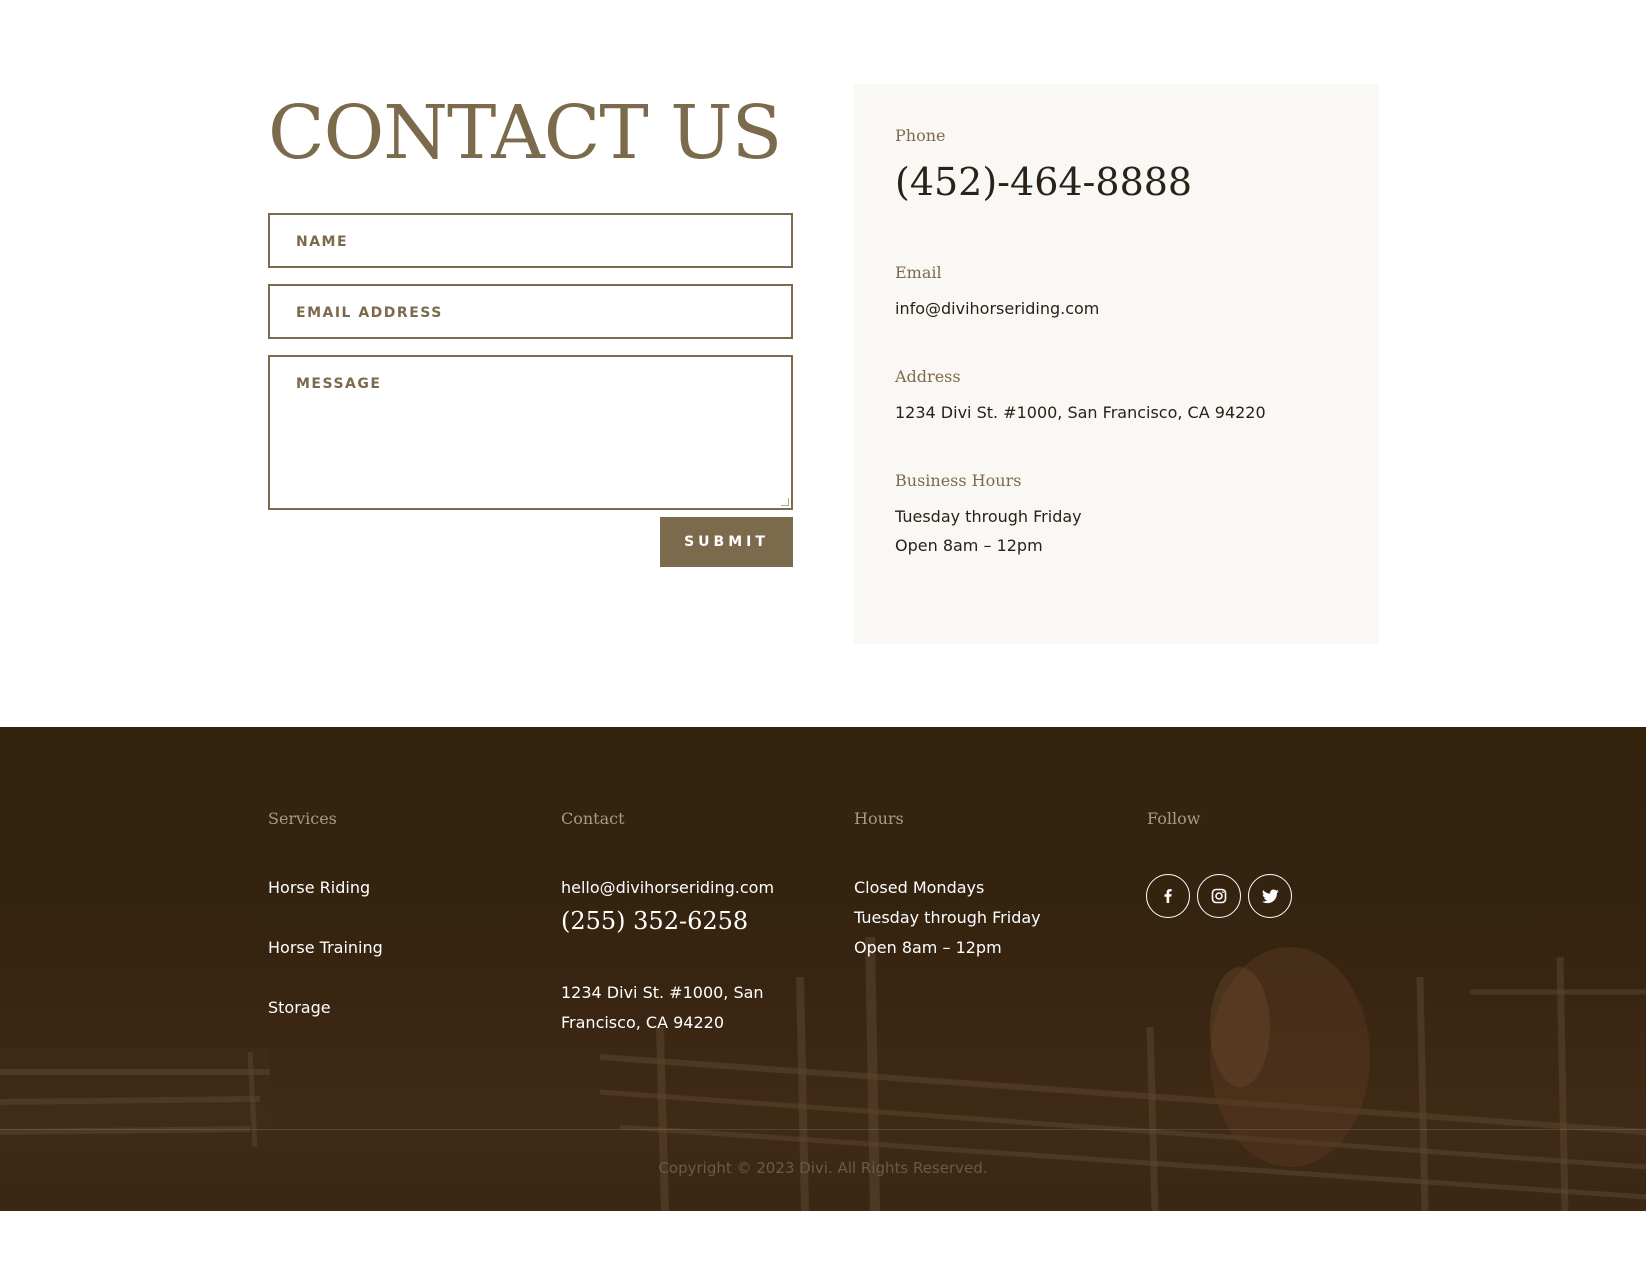 The width and height of the screenshot is (1646, 1285). Describe the element at coordinates (928, 376) in the screenshot. I see `address-label: Address` at that location.